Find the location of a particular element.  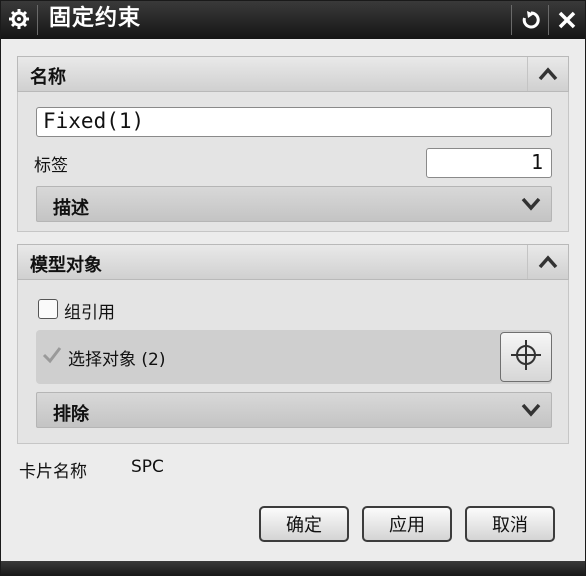

select-object-button is located at coordinates (526, 357).